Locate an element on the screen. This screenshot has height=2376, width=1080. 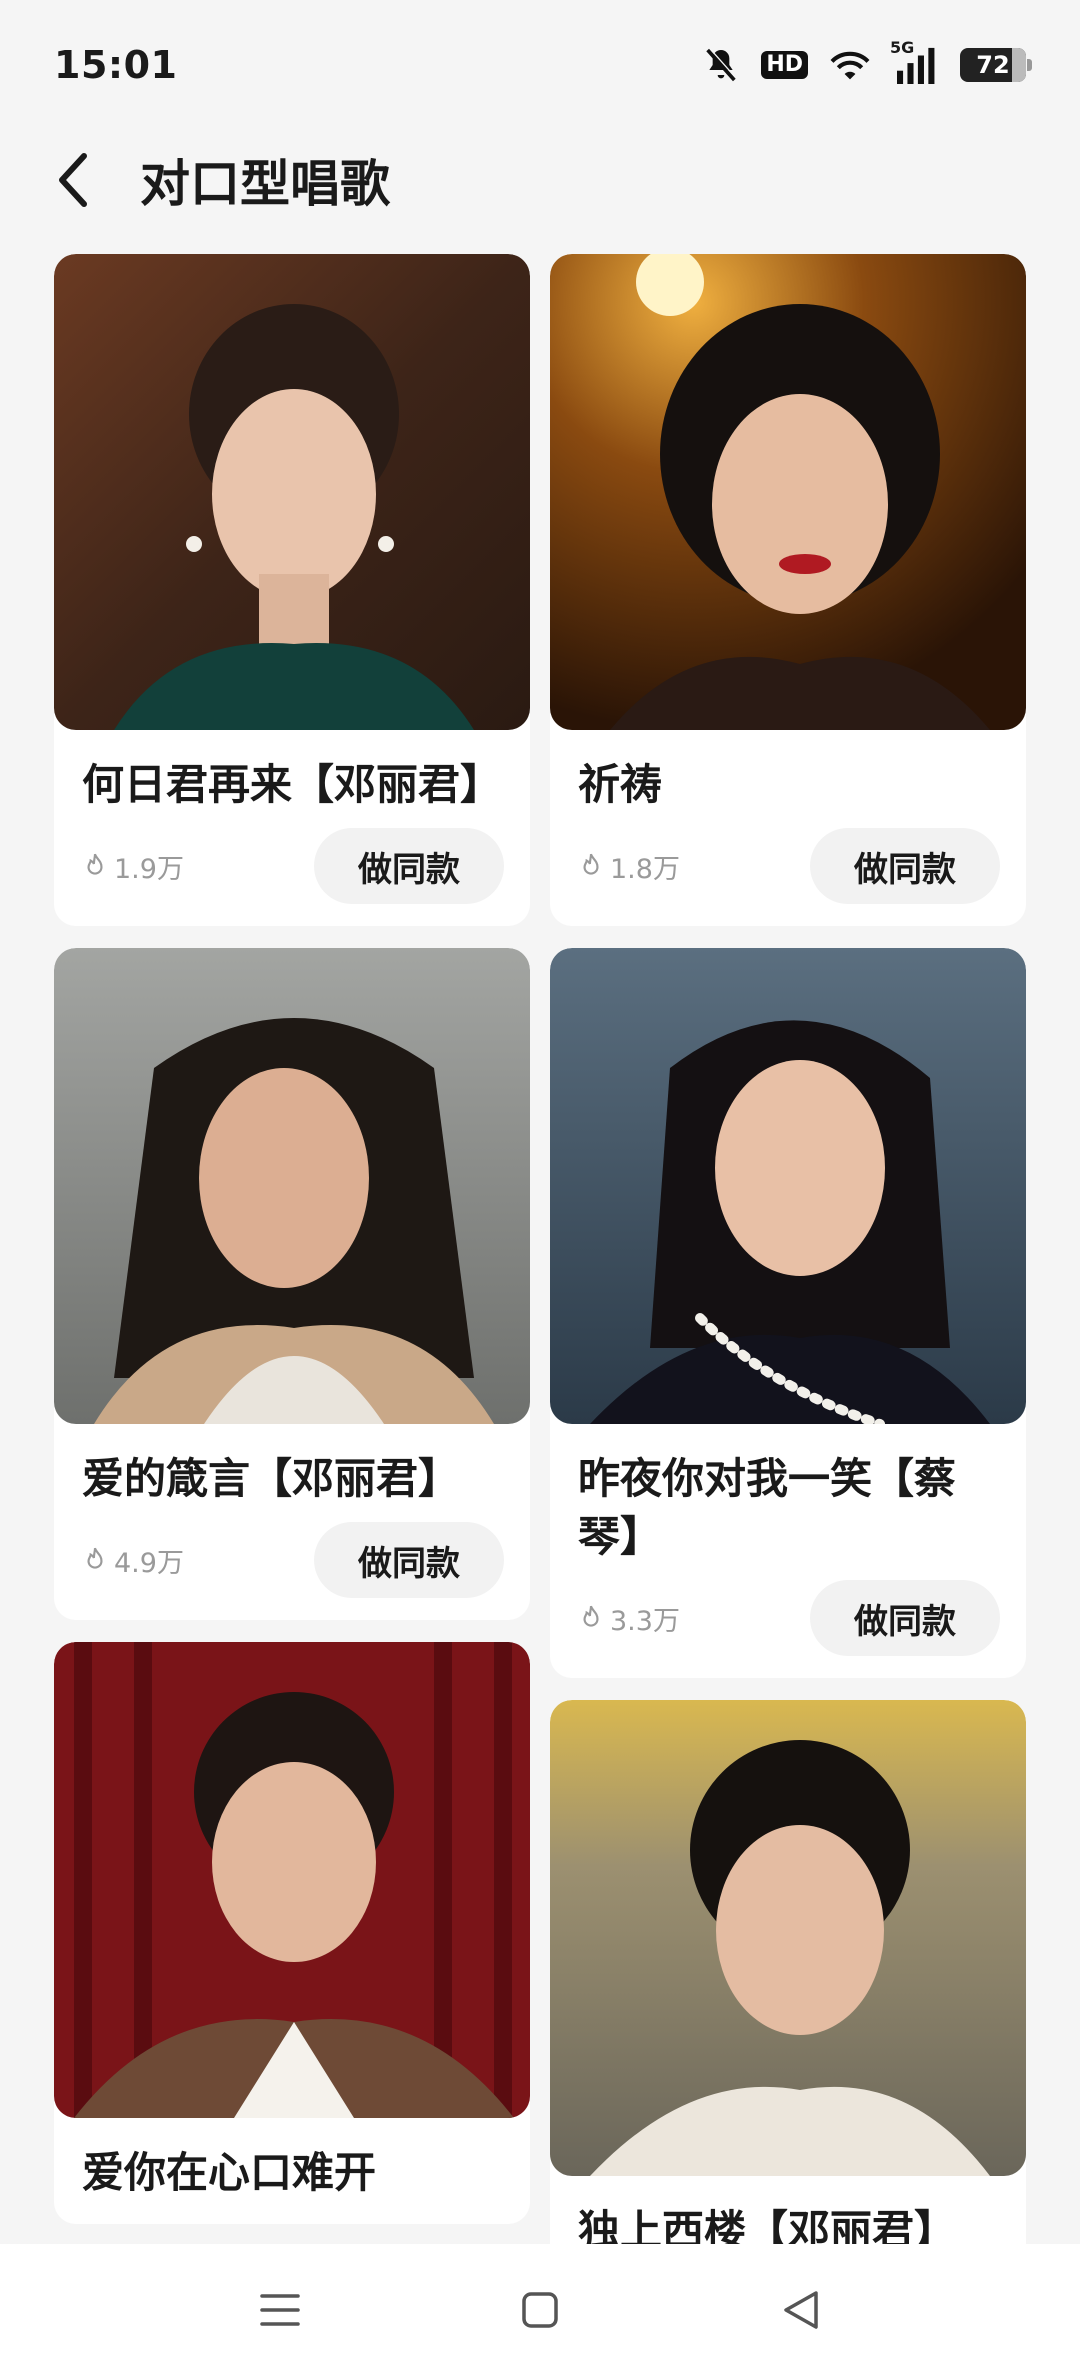
template-card: 祈祷 1.8万 做同款 is located at coordinates (788, 590).